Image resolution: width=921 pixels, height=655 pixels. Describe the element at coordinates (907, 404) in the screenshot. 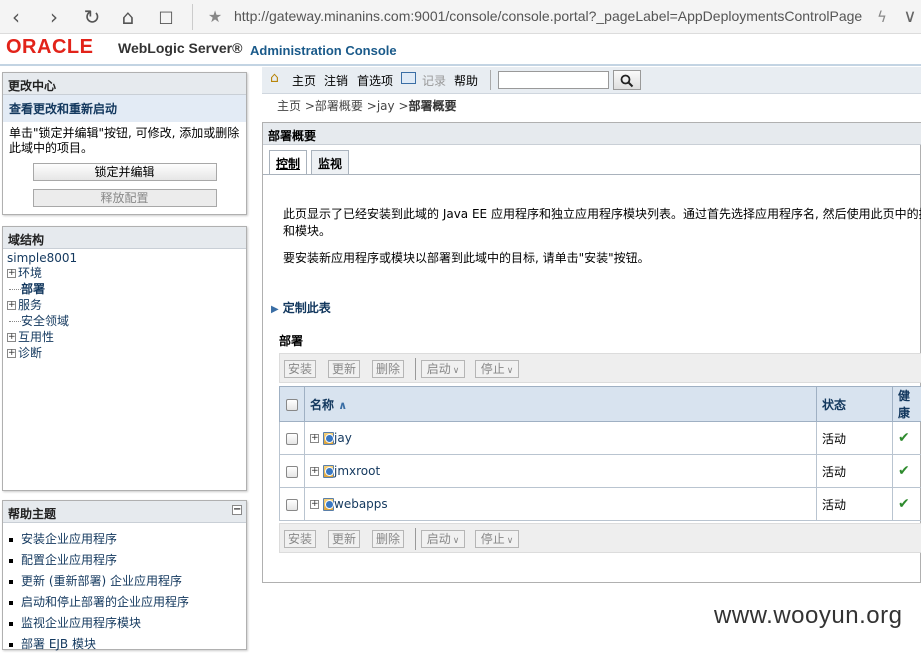

I see `health-column-header: 健康` at that location.